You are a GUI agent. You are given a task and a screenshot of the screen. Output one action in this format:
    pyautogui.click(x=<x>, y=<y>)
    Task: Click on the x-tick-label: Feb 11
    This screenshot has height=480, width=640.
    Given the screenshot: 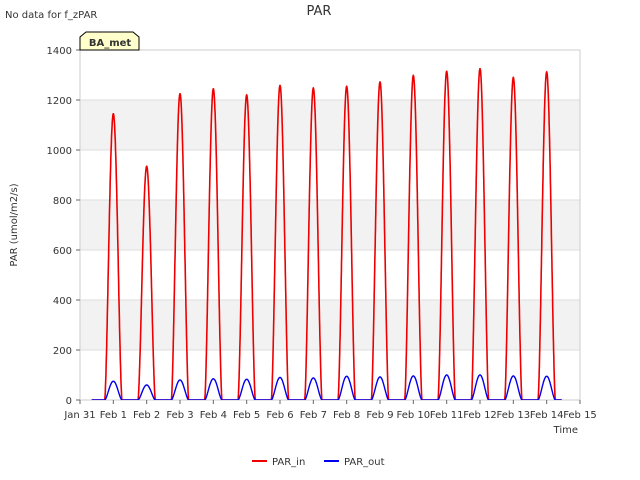 What is the action you would take?
    pyautogui.click(x=447, y=415)
    